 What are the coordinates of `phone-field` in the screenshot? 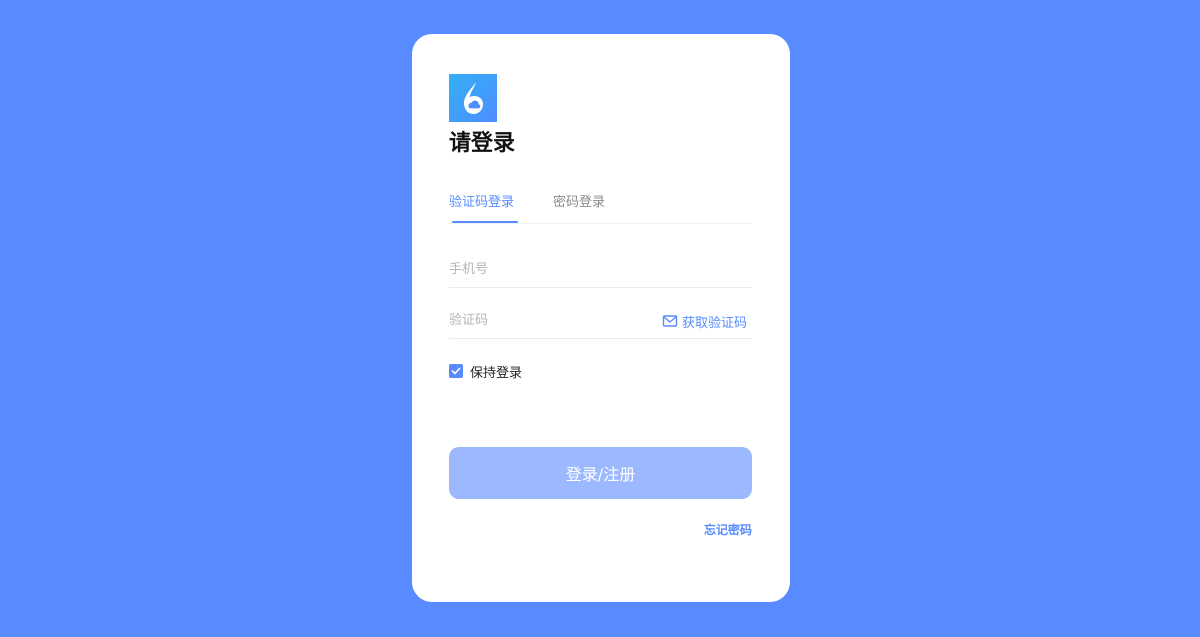 It's located at (600, 268).